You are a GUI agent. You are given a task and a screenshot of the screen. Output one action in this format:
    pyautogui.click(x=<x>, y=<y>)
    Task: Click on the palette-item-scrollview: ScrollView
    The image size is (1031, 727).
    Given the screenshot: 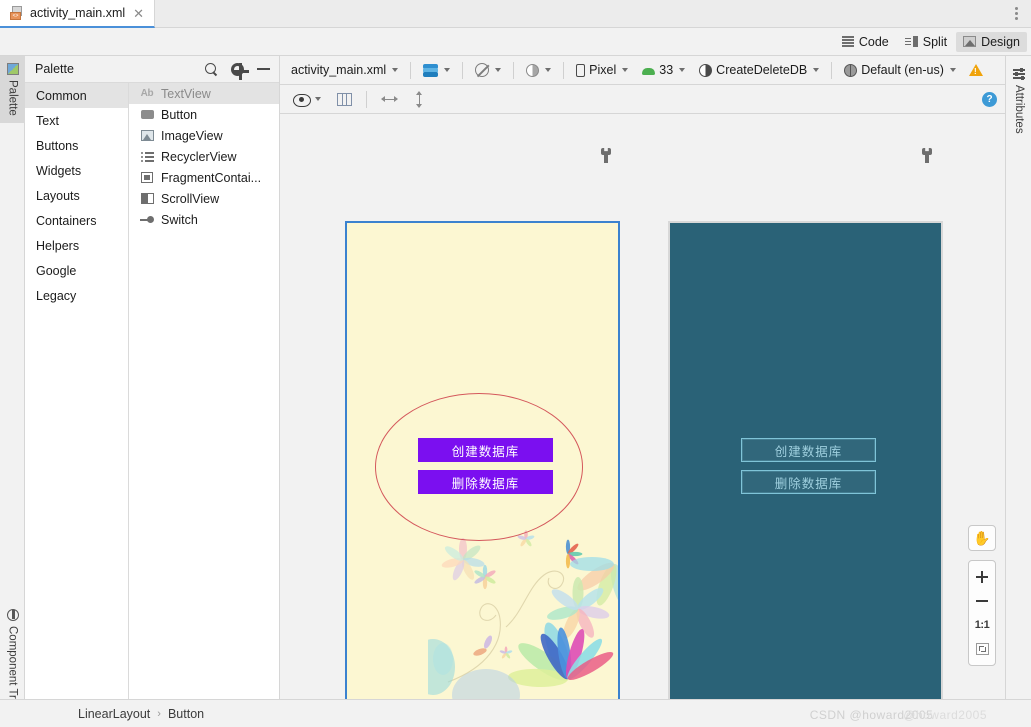 What is the action you would take?
    pyautogui.click(x=204, y=198)
    